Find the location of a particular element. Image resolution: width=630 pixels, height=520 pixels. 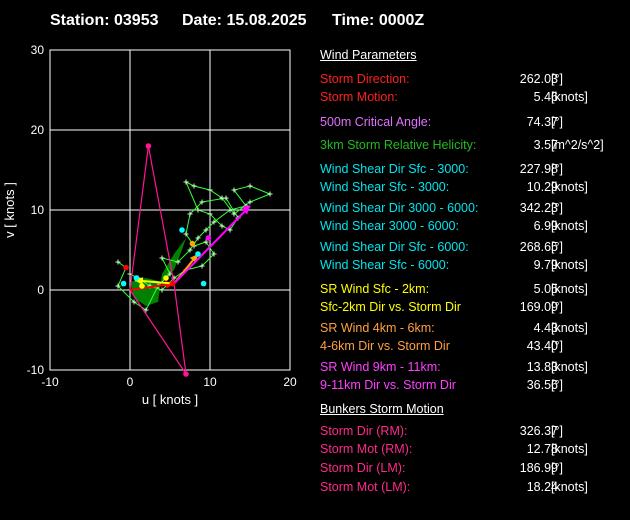

parameter-label: 3km Storm Relative Helicity: is located at coordinates (398, 145).